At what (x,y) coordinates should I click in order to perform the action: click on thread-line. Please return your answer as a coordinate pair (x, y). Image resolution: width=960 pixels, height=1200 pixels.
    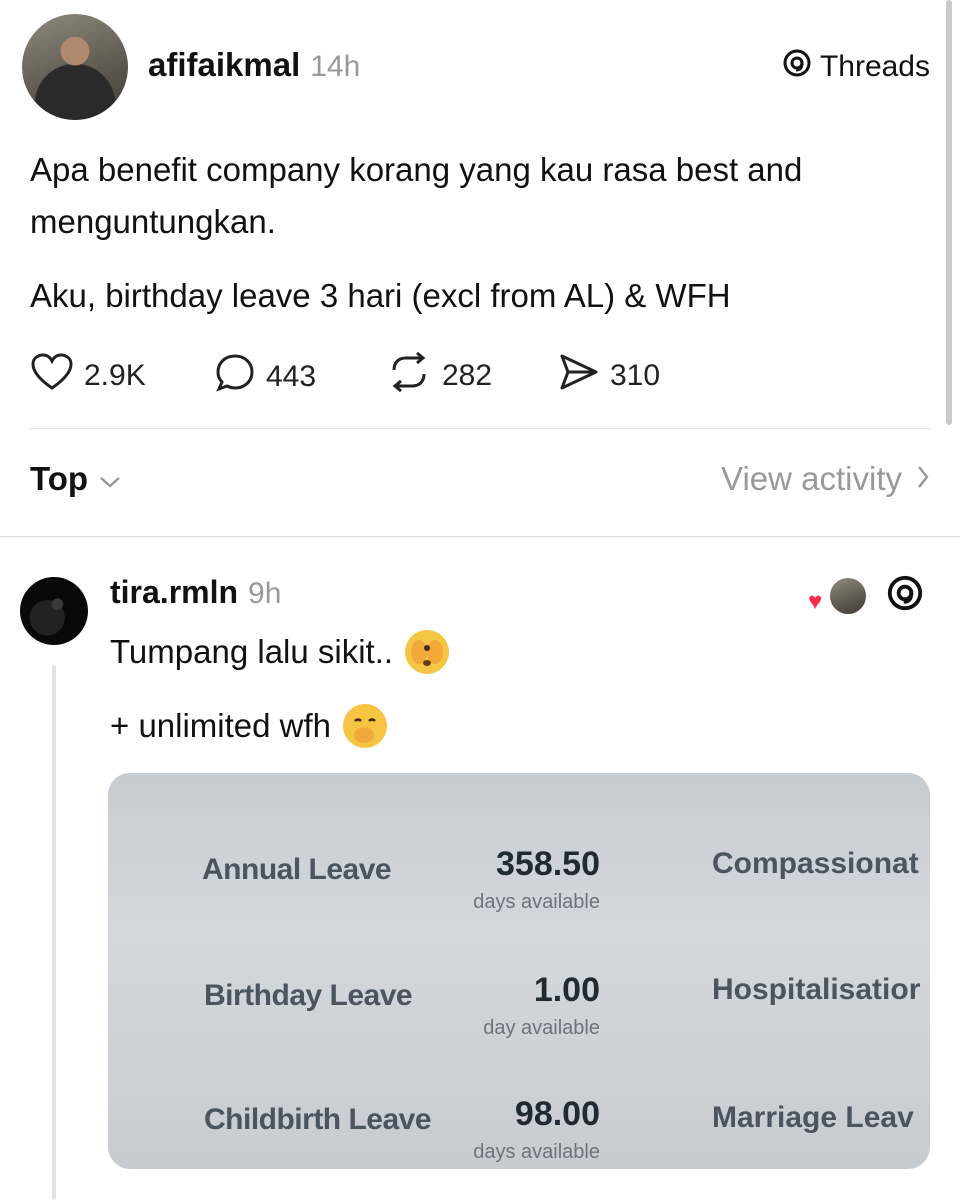
    Looking at the image, I should click on (54, 932).